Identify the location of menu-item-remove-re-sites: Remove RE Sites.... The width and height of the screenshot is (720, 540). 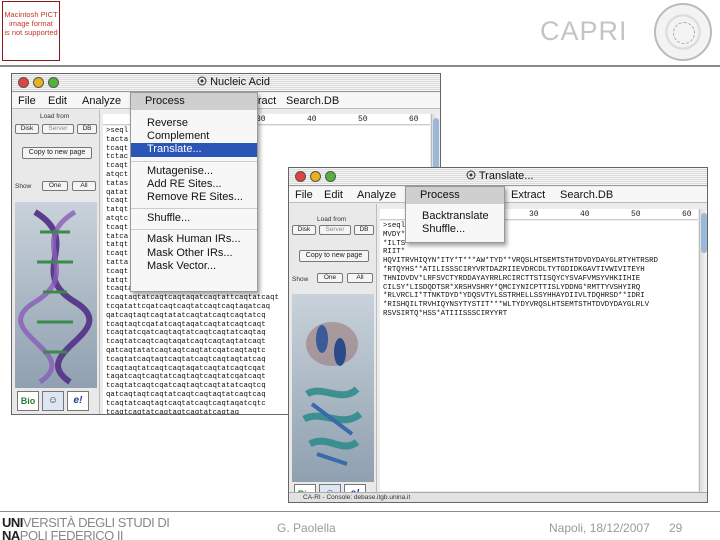
(194, 197).